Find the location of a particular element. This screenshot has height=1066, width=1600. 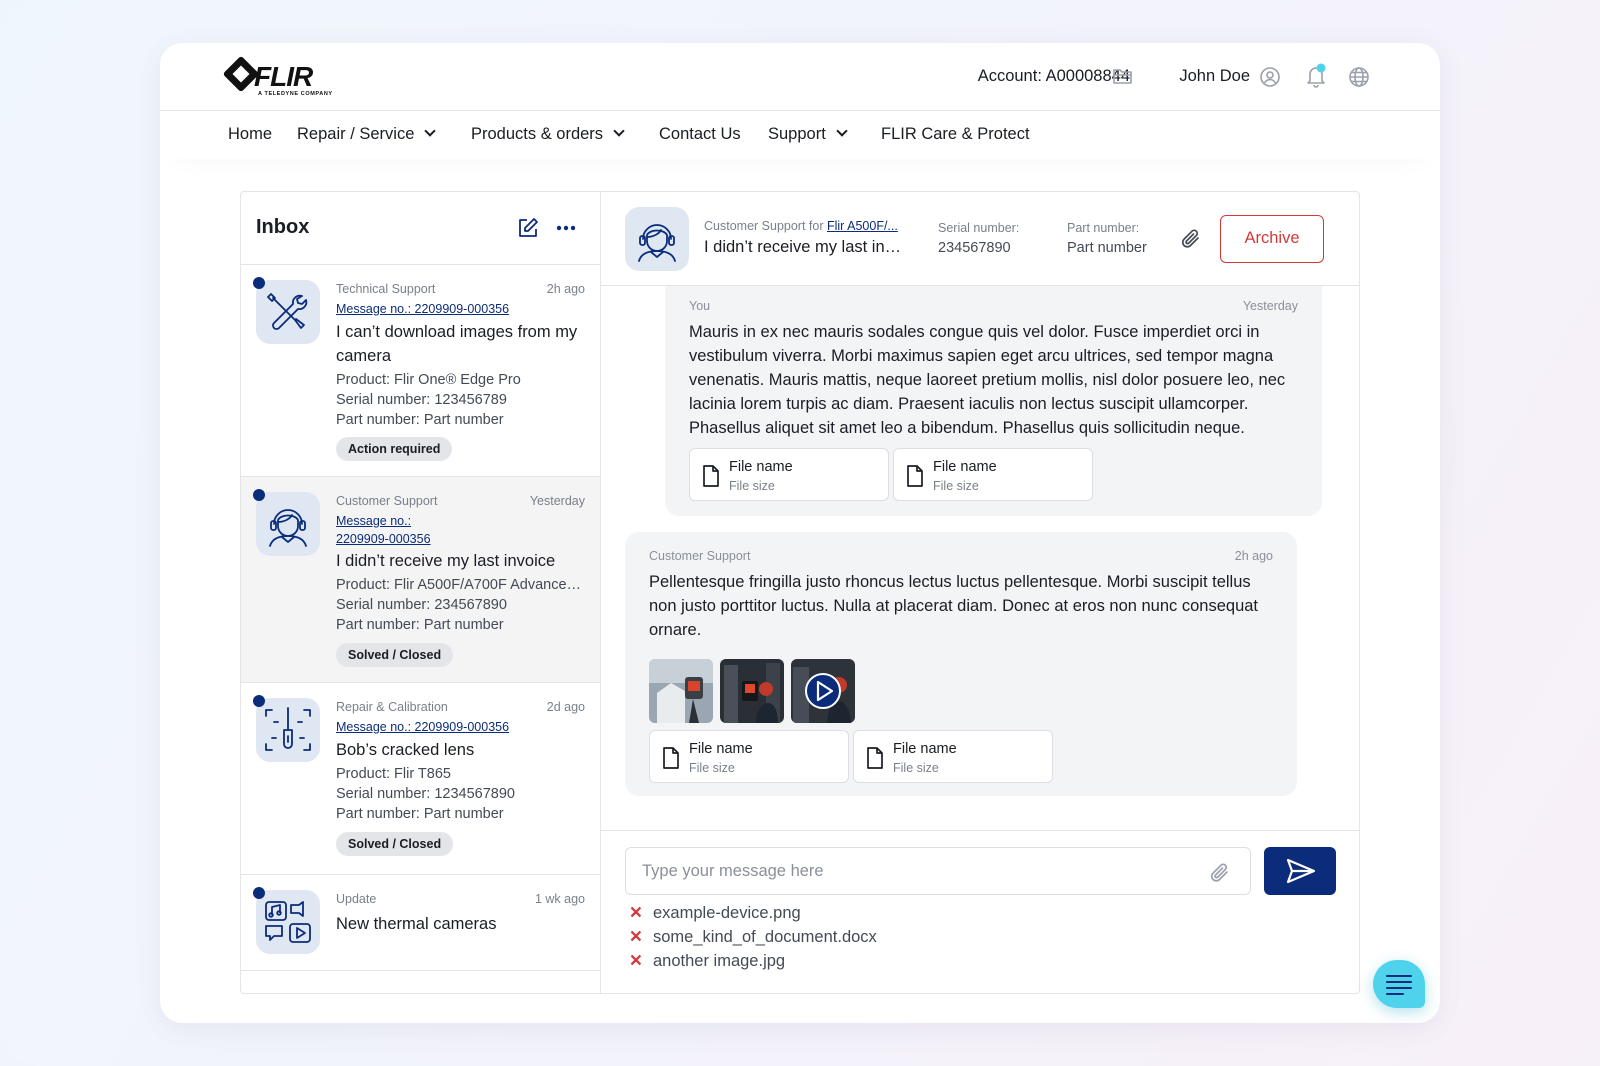

message-time: 2h ago is located at coordinates (1253, 556).